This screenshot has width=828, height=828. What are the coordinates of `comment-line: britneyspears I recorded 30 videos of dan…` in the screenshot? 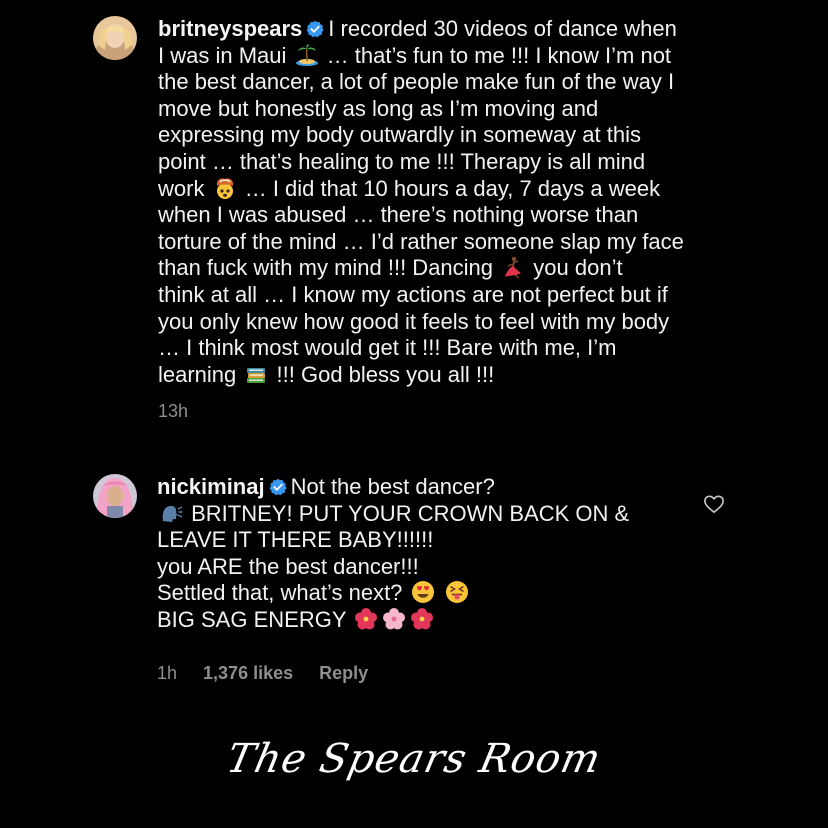 It's located at (421, 29).